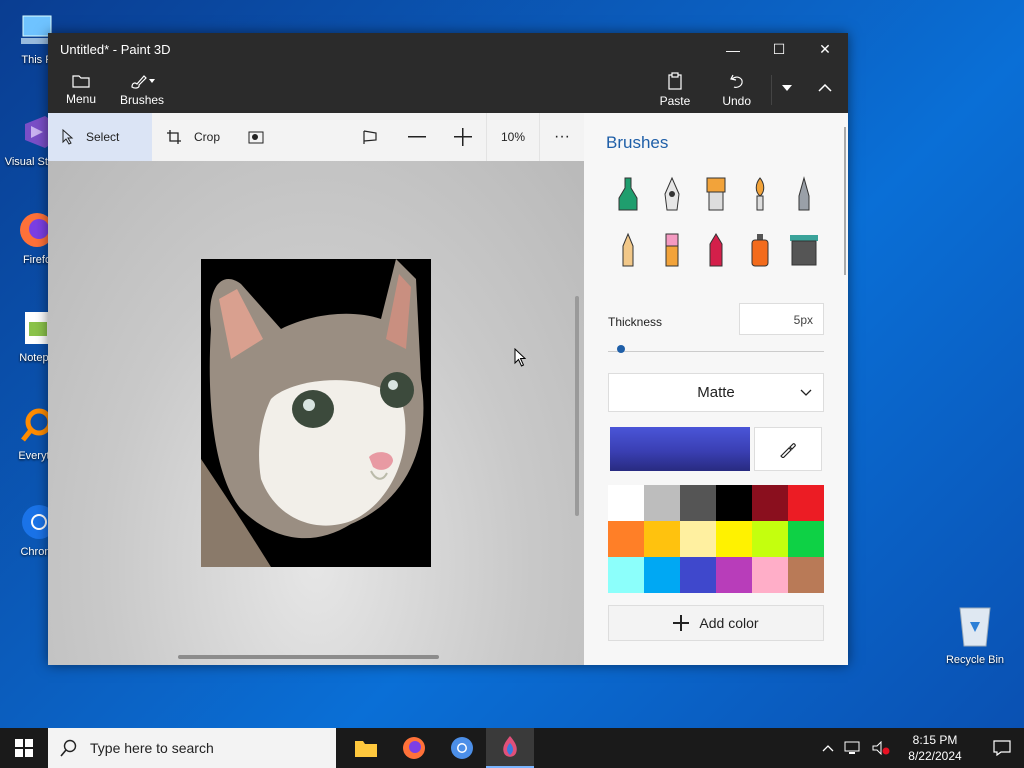  Describe the element at coordinates (828, 748) in the screenshot. I see `chevron-up-icon` at that location.